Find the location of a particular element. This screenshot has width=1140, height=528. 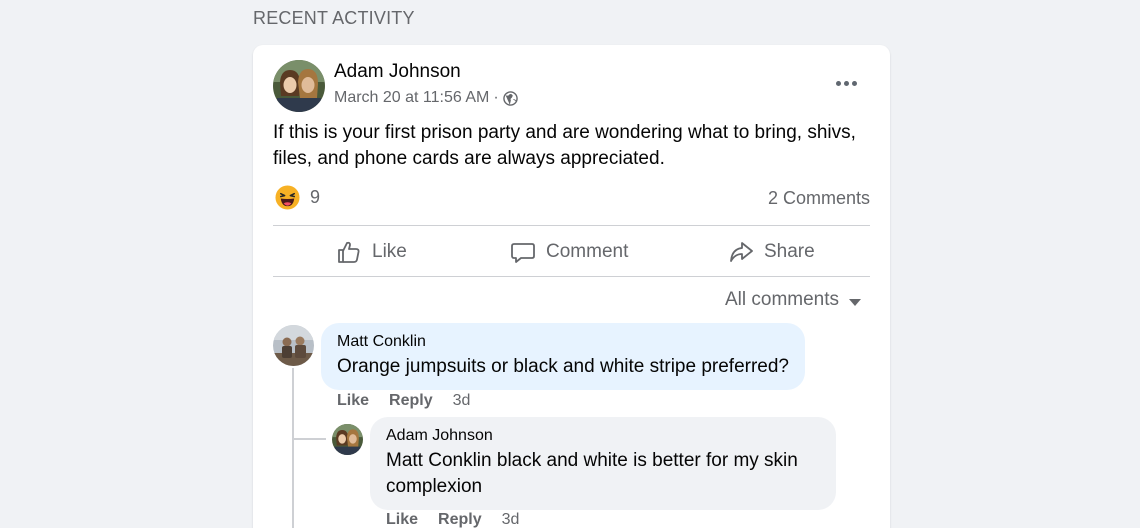

thread-line-vertical is located at coordinates (293, 448).